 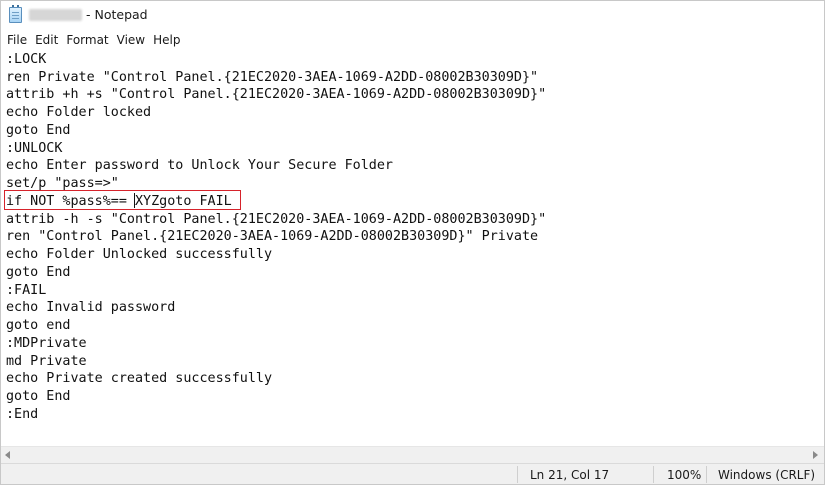 I want to click on scroll-left-icon, so click(x=7, y=455).